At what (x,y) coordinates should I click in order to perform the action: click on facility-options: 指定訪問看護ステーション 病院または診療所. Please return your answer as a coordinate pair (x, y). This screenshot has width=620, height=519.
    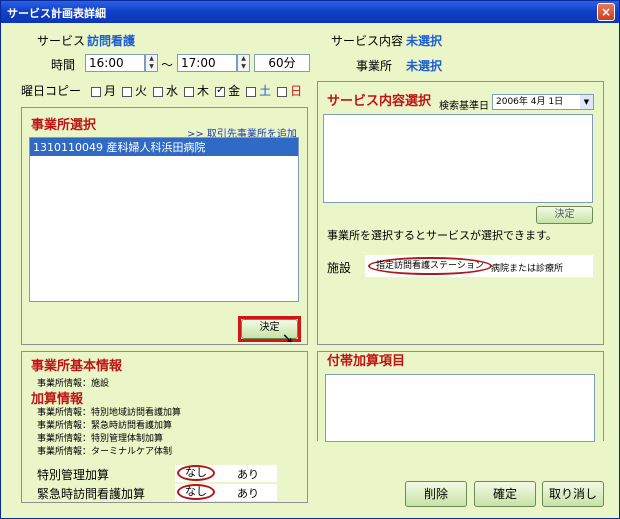
    Looking at the image, I should click on (479, 266).